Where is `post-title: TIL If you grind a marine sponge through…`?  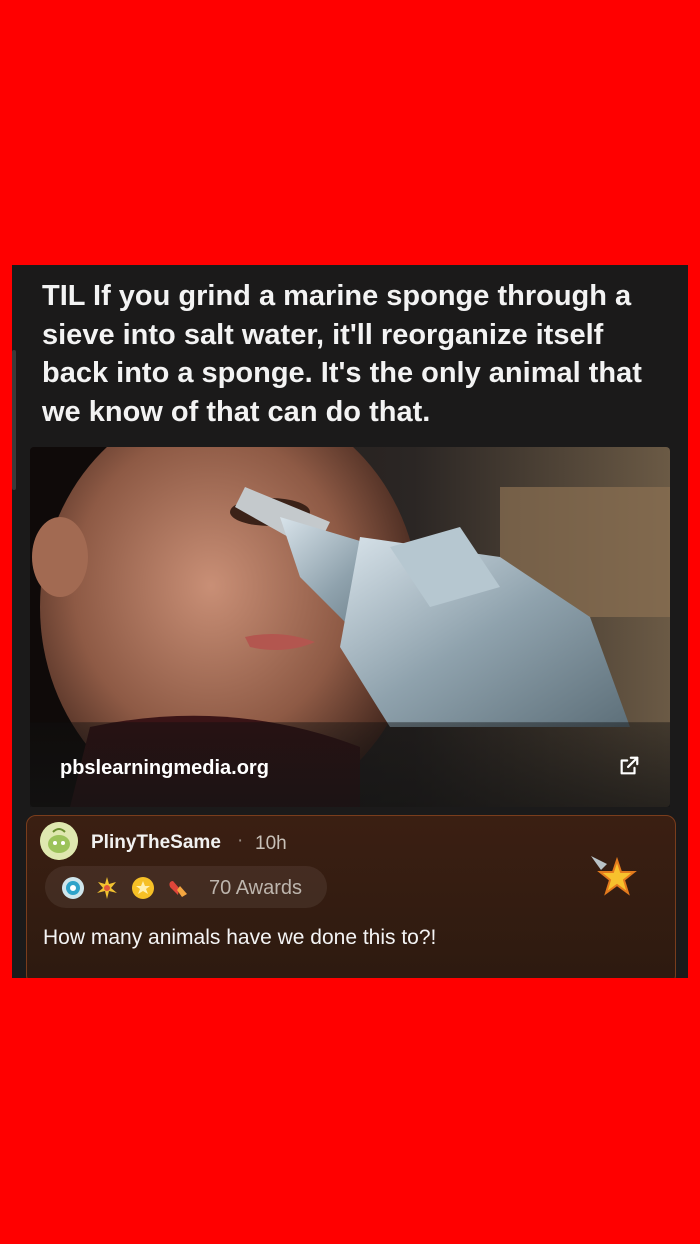
post-title: TIL If you grind a marine sponge through… is located at coordinates (357, 354).